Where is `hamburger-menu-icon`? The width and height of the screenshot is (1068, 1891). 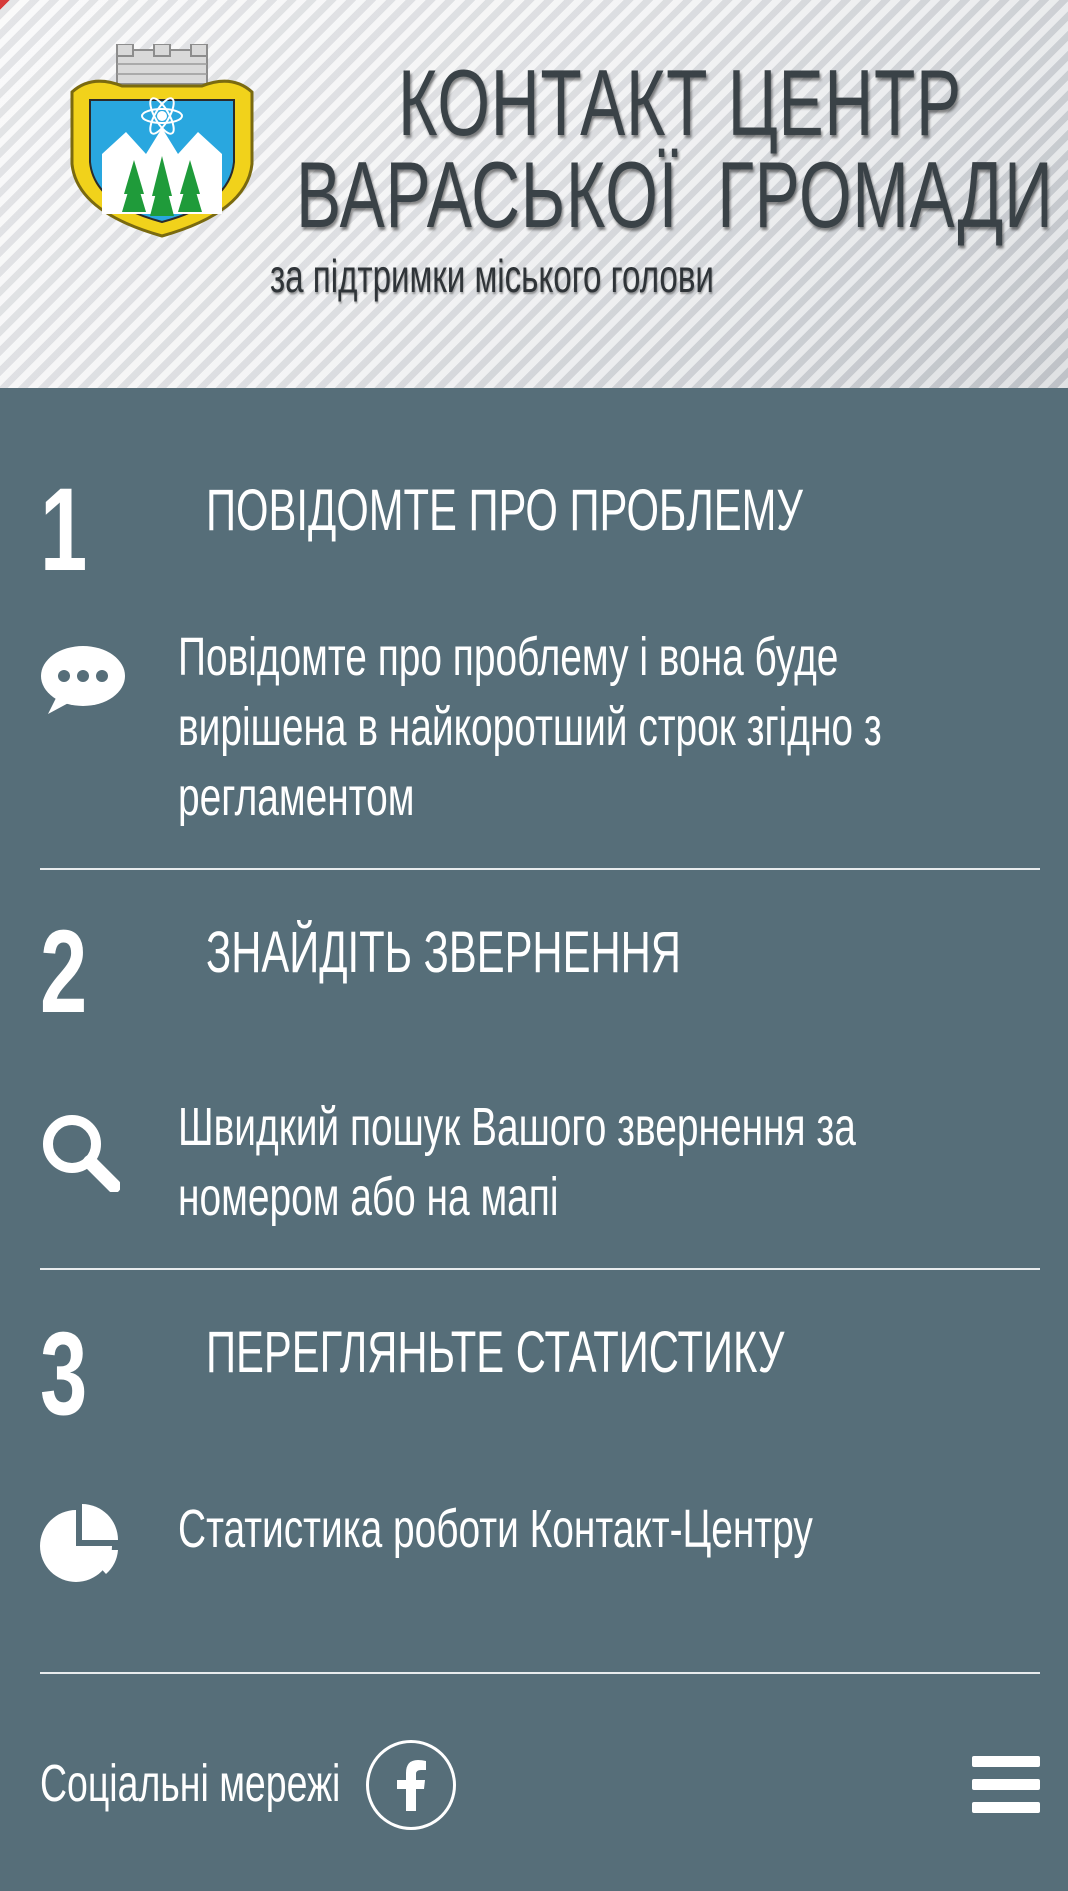 hamburger-menu-icon is located at coordinates (1006, 1785).